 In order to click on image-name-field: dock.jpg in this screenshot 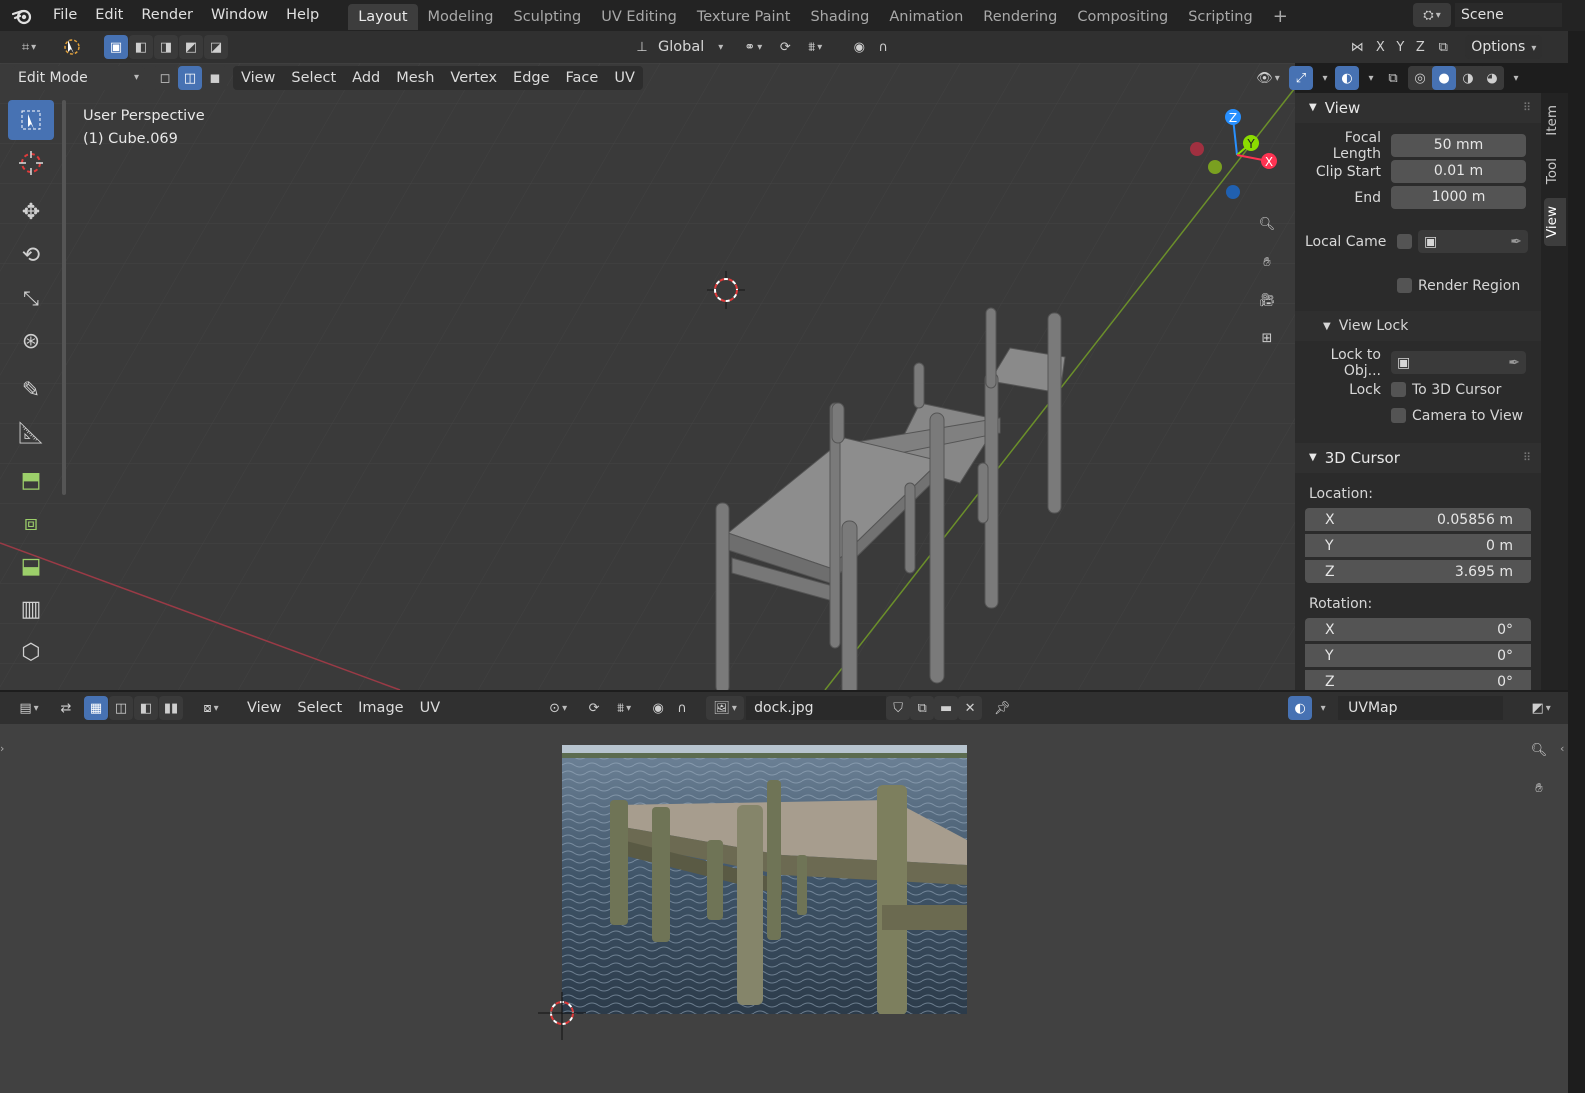, I will do `click(816, 708)`.